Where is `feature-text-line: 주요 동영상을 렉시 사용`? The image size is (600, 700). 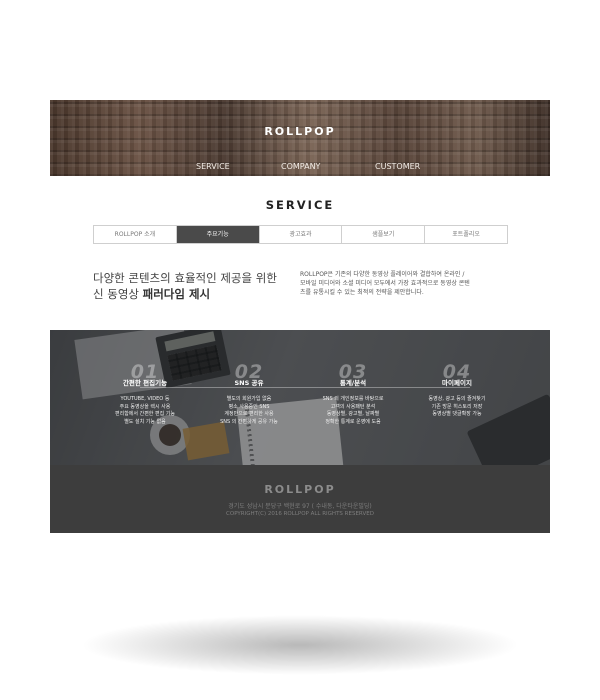
feature-text-line: 주요 동영상을 렉시 사용 is located at coordinates (145, 406).